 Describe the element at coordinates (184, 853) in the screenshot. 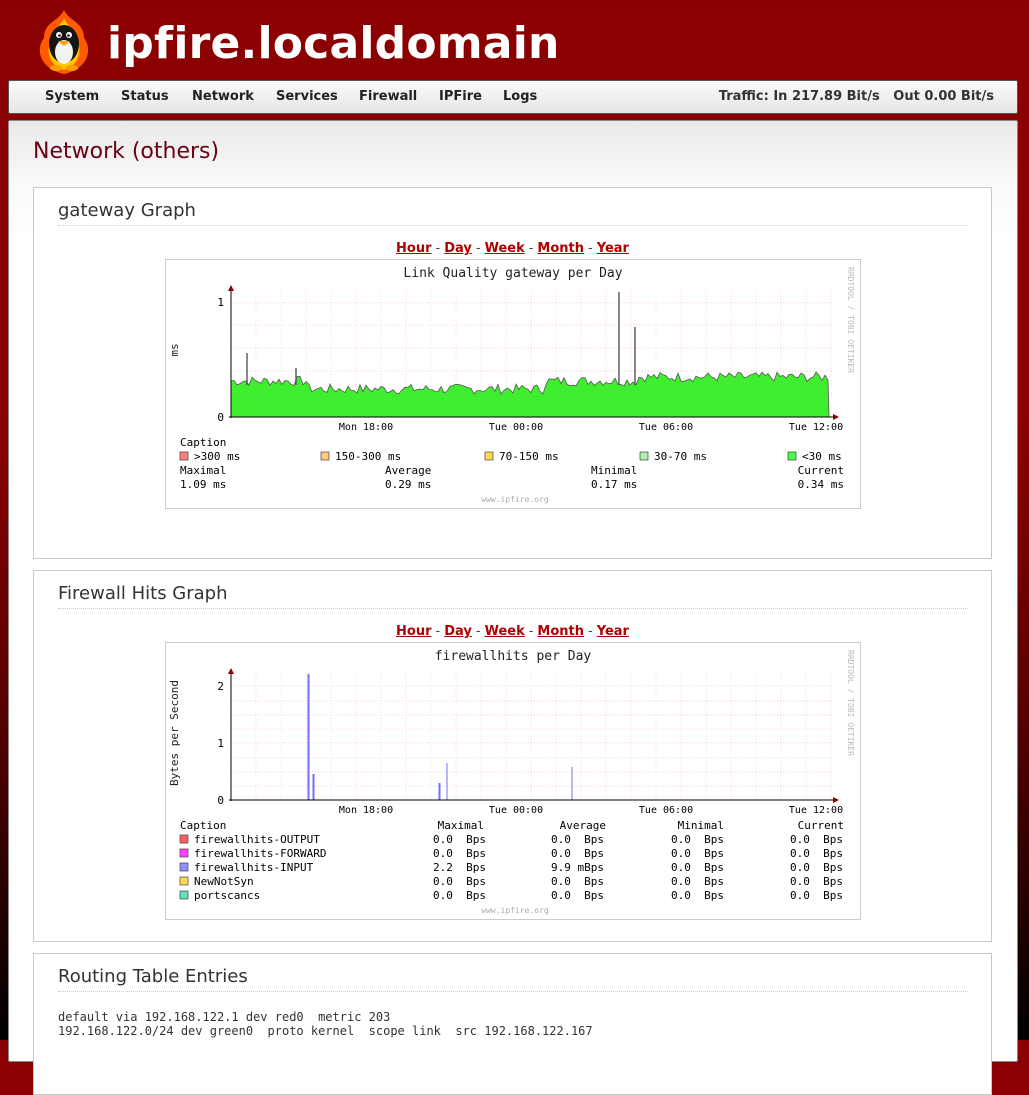

I see `fw-swatch-forward` at that location.